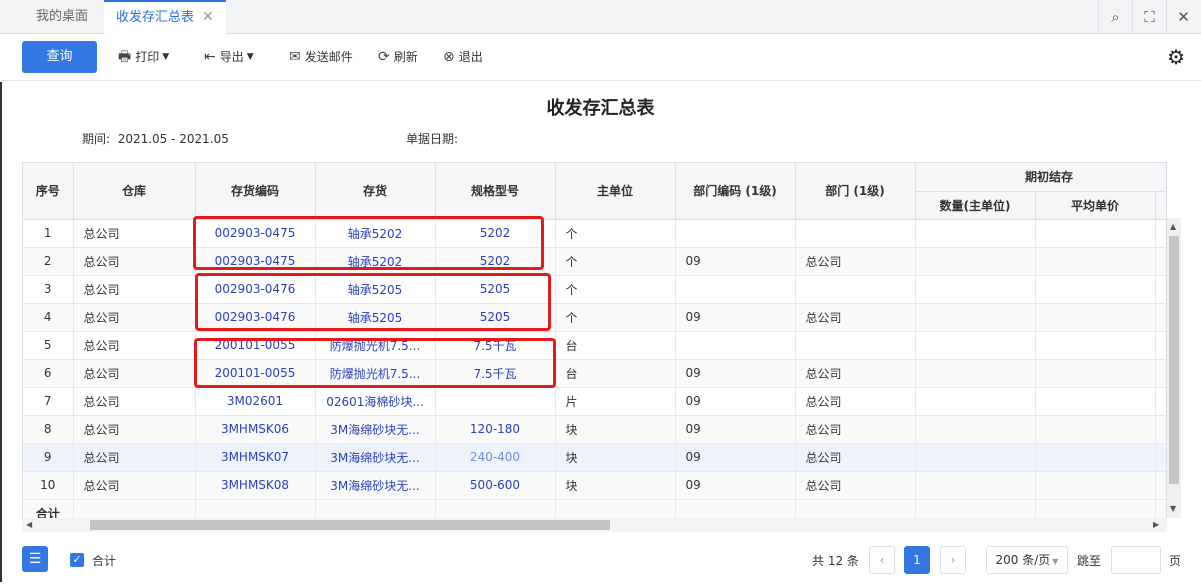 This screenshot has width=1201, height=584. I want to click on header-qty: 数量(主单位), so click(975, 205).